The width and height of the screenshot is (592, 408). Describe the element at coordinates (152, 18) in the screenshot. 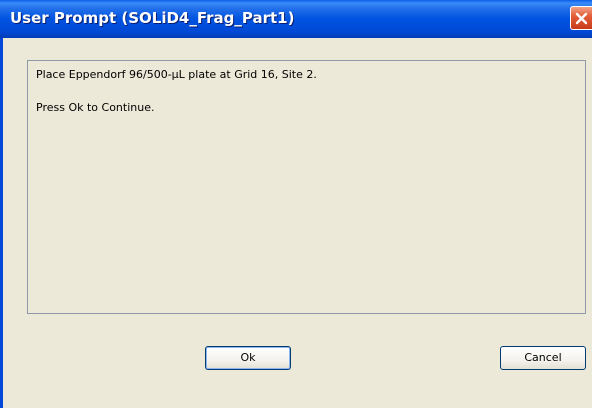

I see `window-title: User Prompt (SOLiD4_Frag_Part1)` at that location.